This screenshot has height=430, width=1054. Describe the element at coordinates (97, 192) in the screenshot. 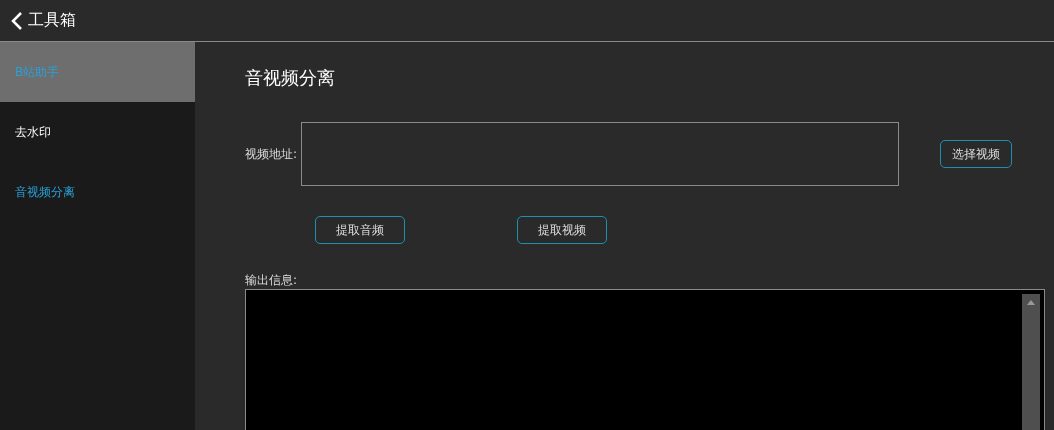

I see `sidebar-item: 音视频分离` at that location.